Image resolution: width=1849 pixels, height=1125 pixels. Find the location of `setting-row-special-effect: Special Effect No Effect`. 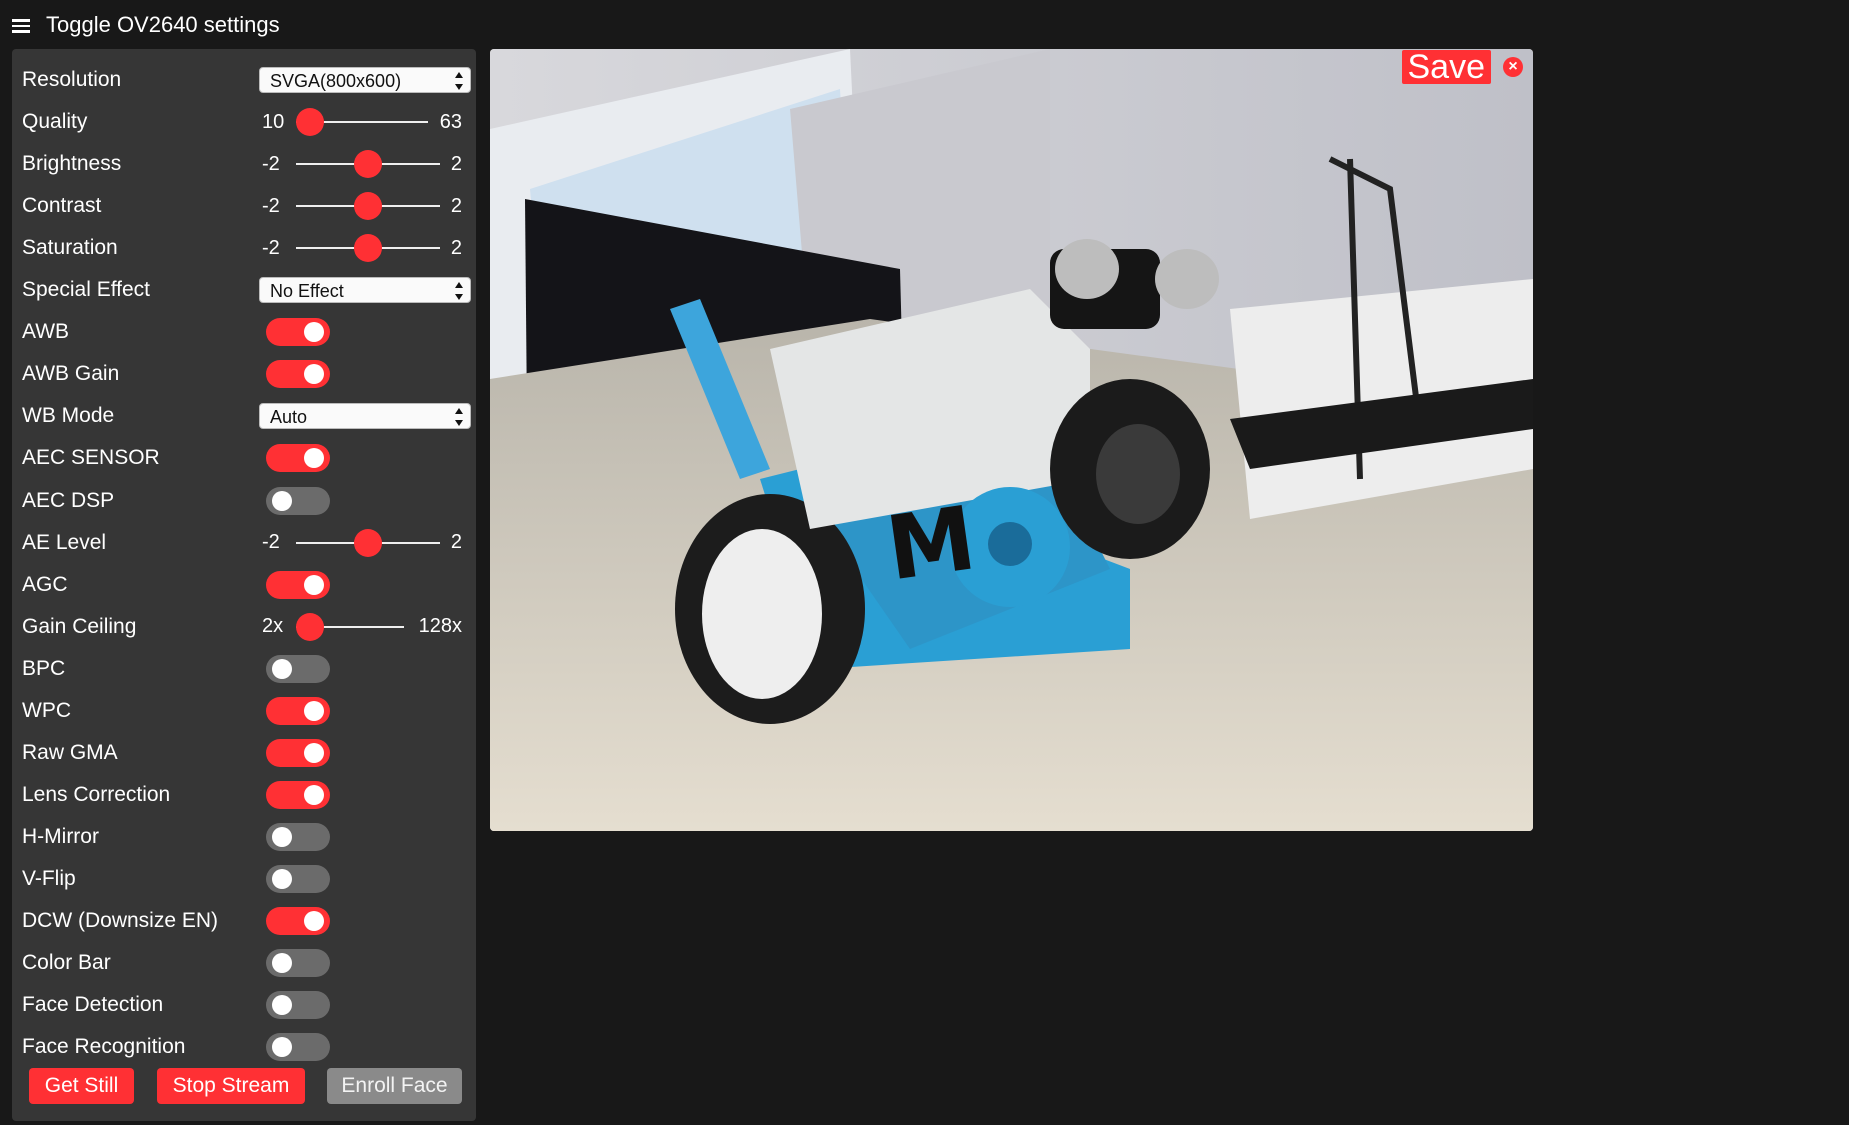

setting-row-special-effect: Special Effect No Effect is located at coordinates (246, 290).